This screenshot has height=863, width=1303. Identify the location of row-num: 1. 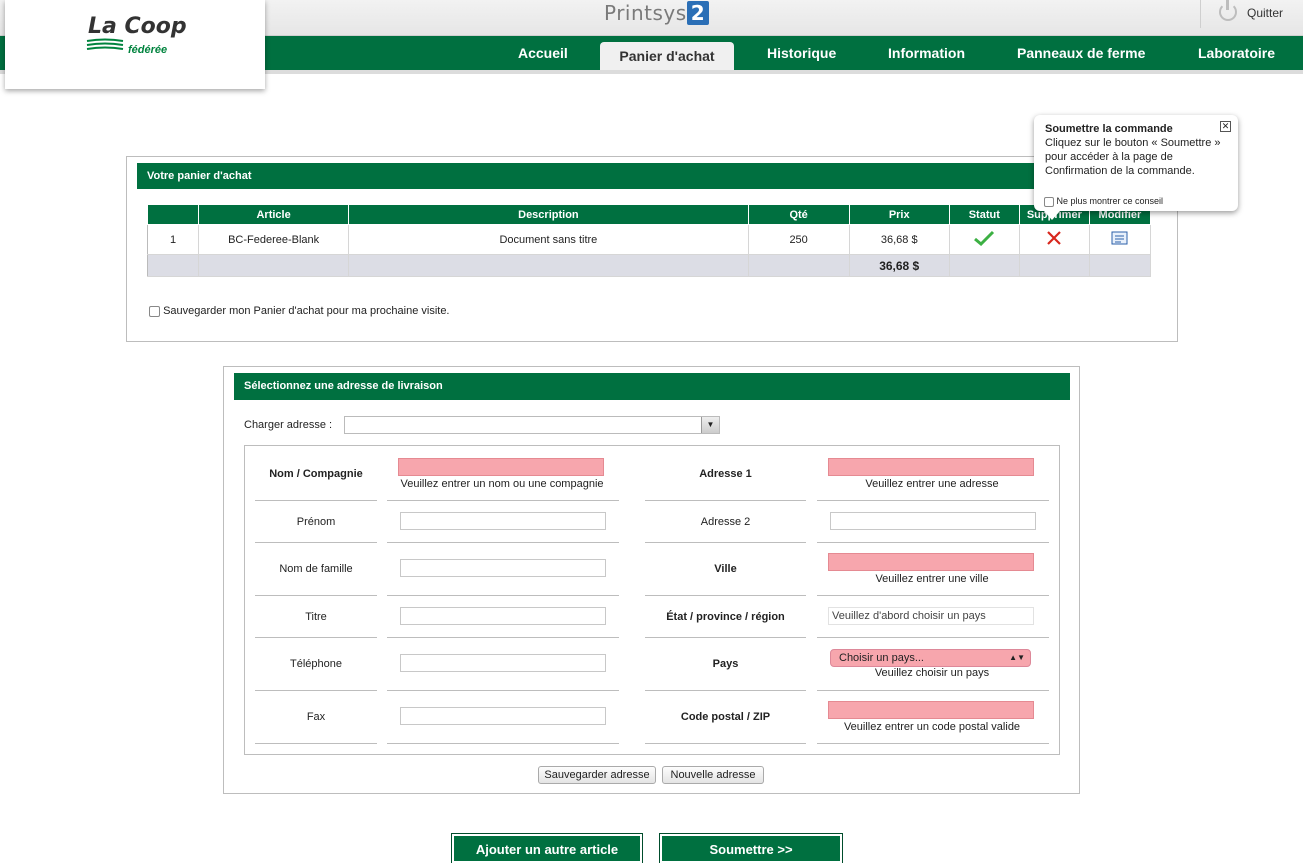
(173, 239).